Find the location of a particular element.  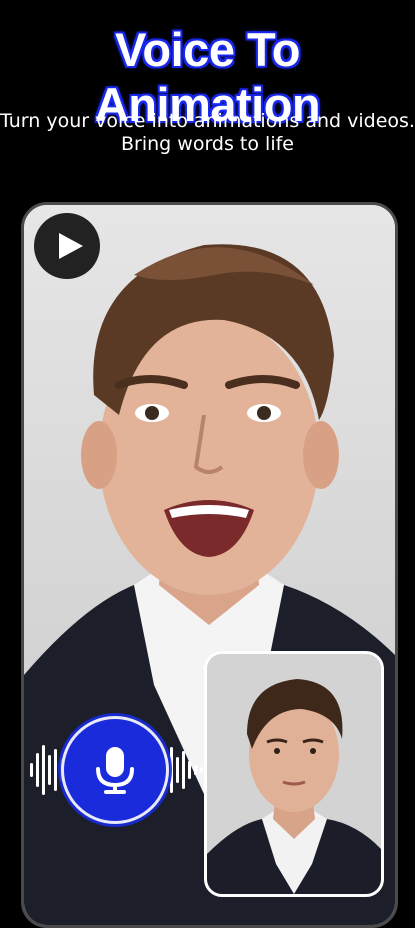

subtitle-line-2: Bring words to life is located at coordinates (207, 144).